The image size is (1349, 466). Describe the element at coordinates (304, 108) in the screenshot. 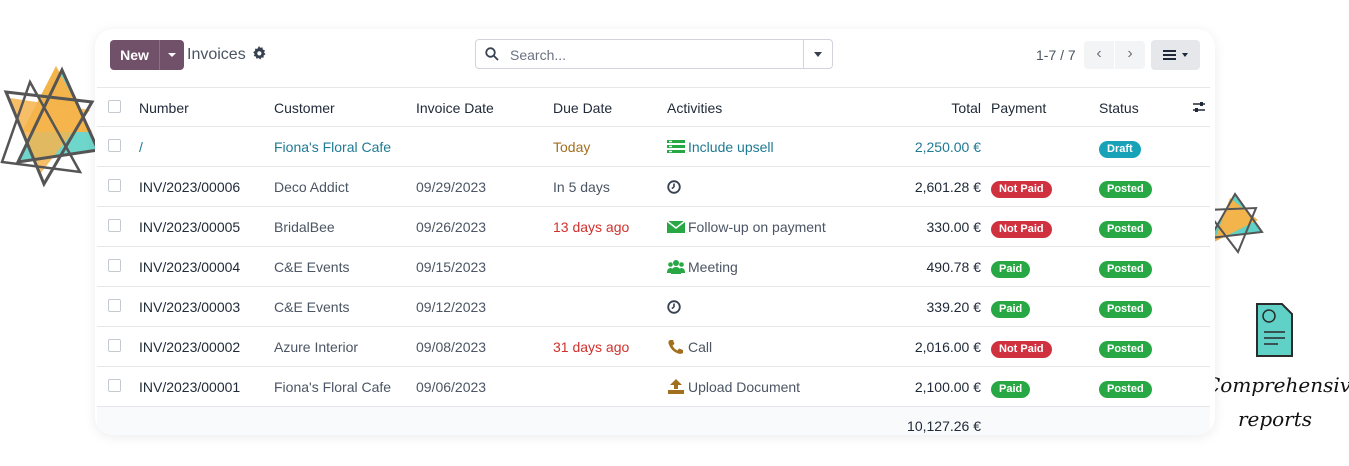

I see `column-header-customer: Customer` at that location.